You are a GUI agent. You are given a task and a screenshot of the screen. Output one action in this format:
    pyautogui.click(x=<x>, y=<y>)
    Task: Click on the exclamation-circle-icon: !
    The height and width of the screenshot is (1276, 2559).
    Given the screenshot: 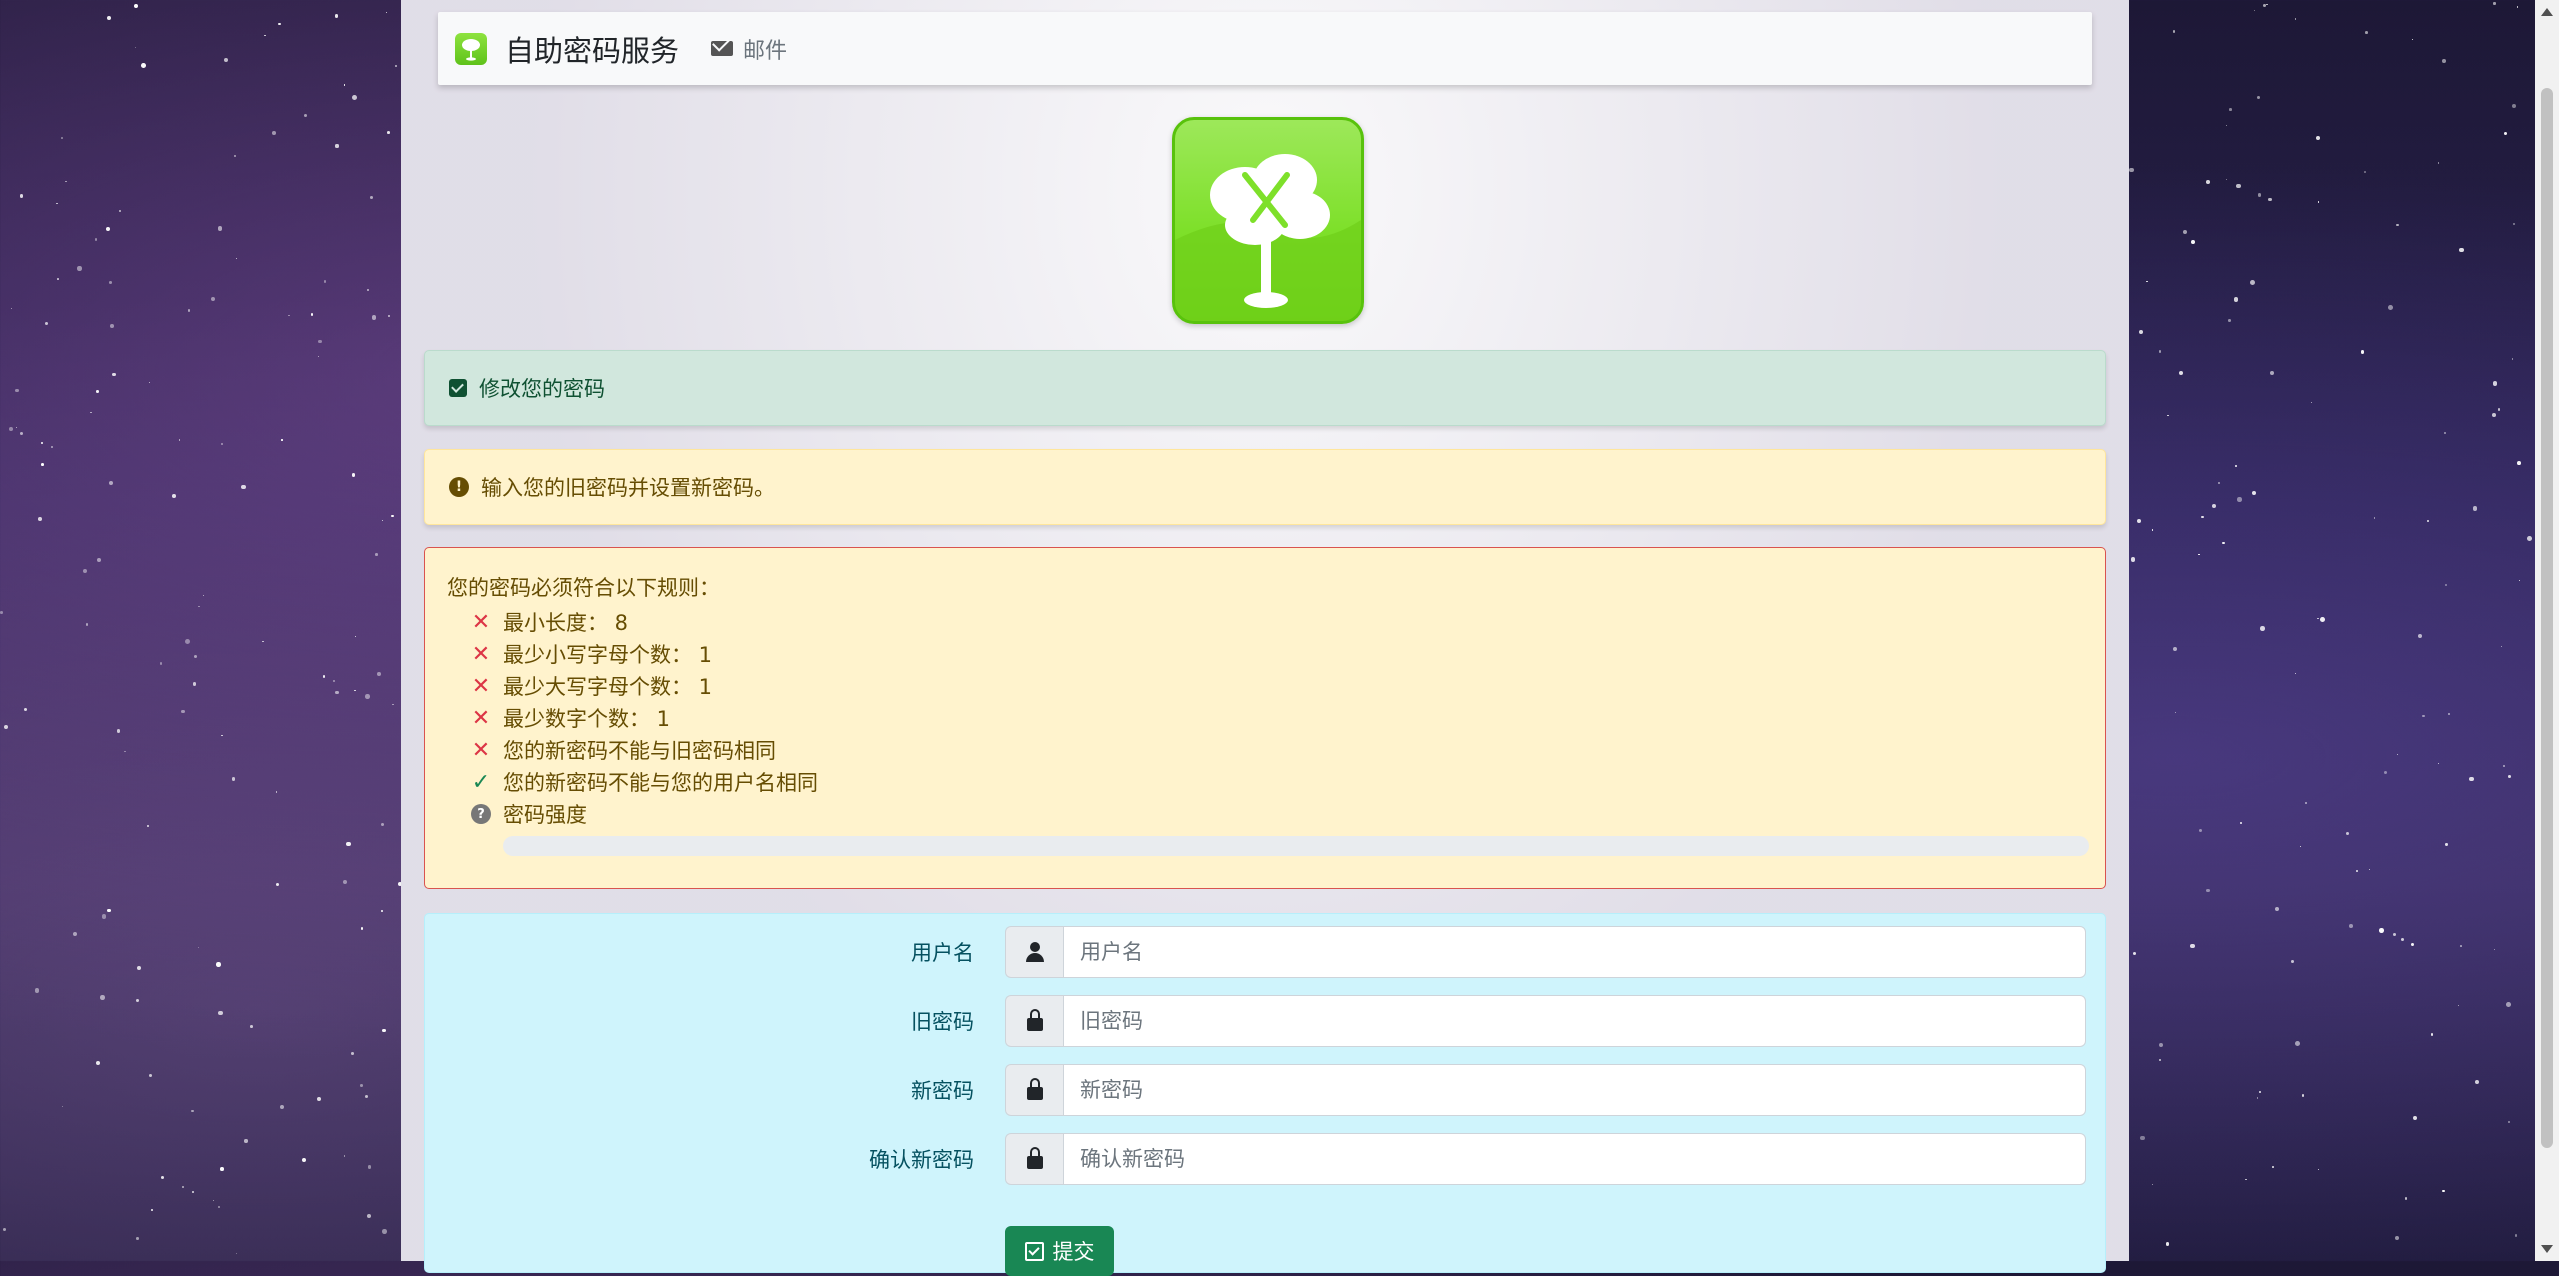 What is the action you would take?
    pyautogui.click(x=459, y=487)
    